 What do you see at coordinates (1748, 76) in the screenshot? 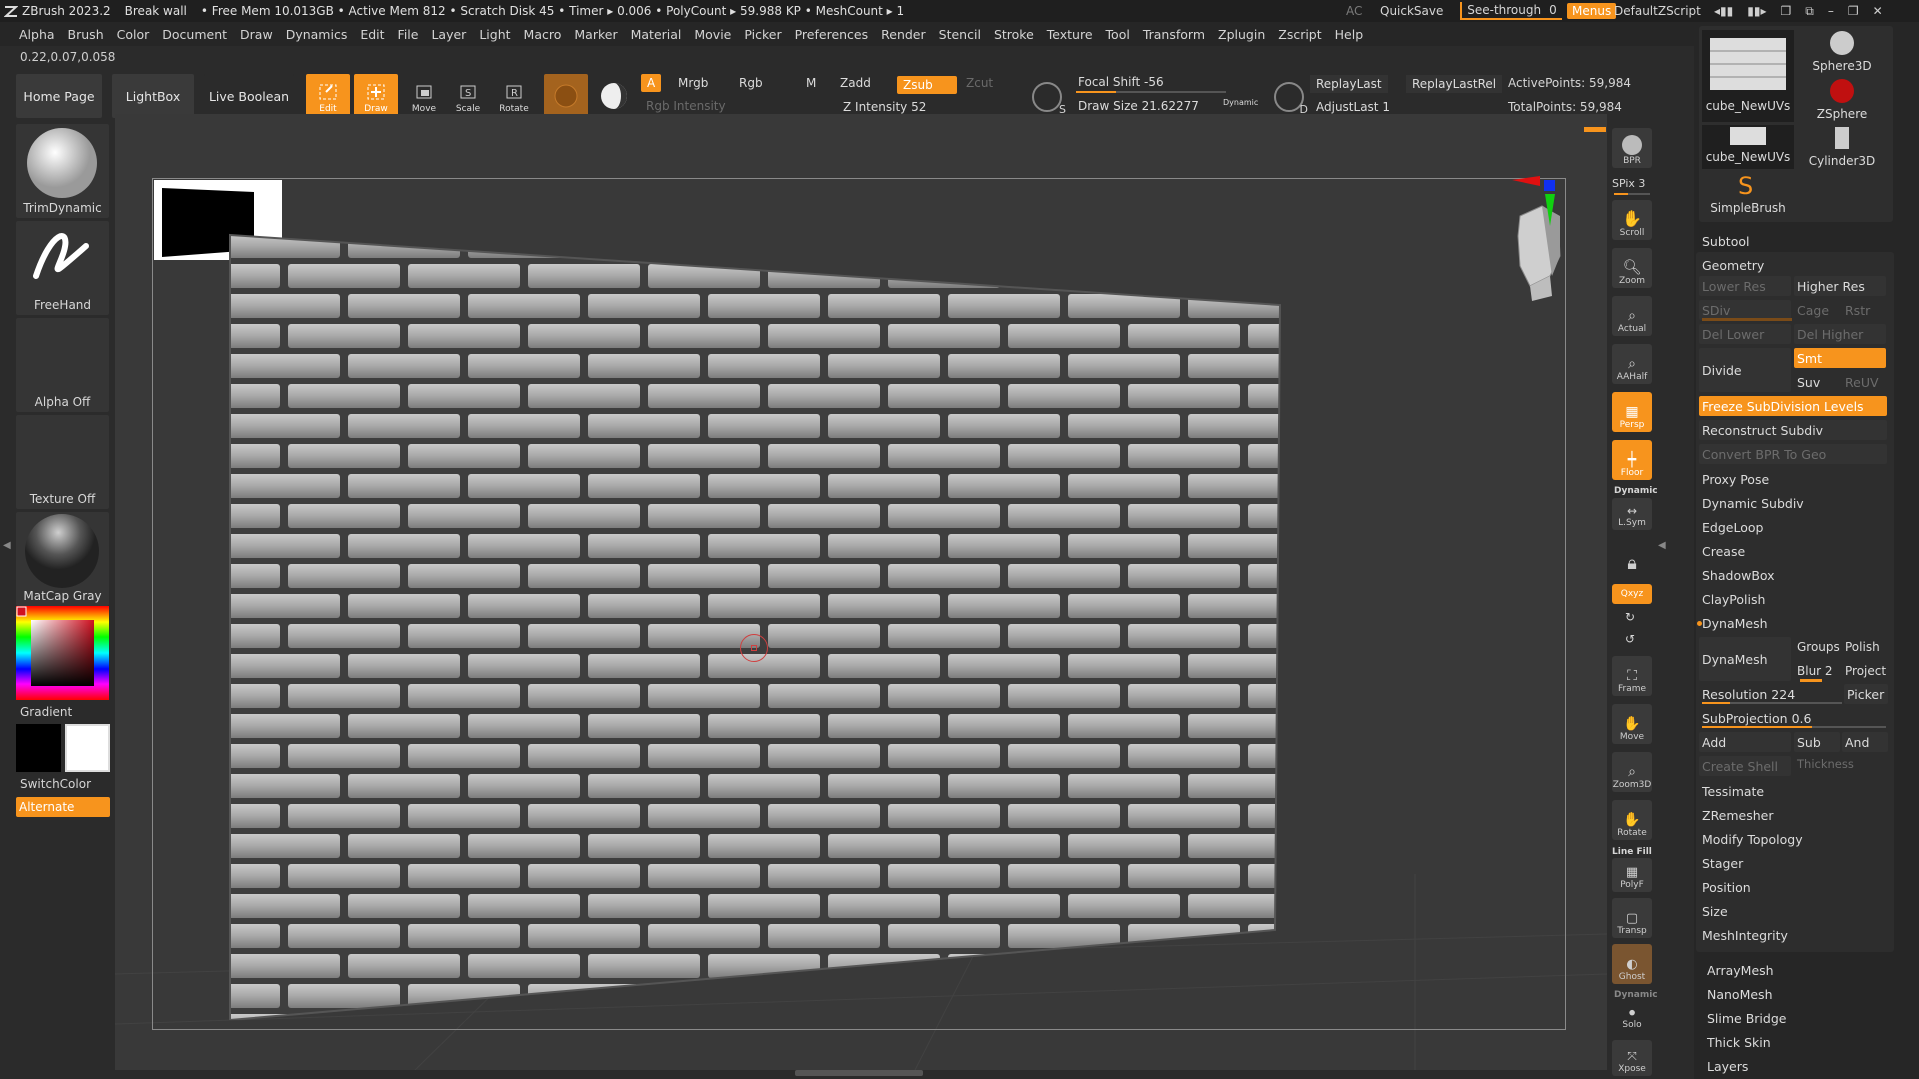
I see `tool-thumb-cube-newuvs: cube_NewUVs` at bounding box center [1748, 76].